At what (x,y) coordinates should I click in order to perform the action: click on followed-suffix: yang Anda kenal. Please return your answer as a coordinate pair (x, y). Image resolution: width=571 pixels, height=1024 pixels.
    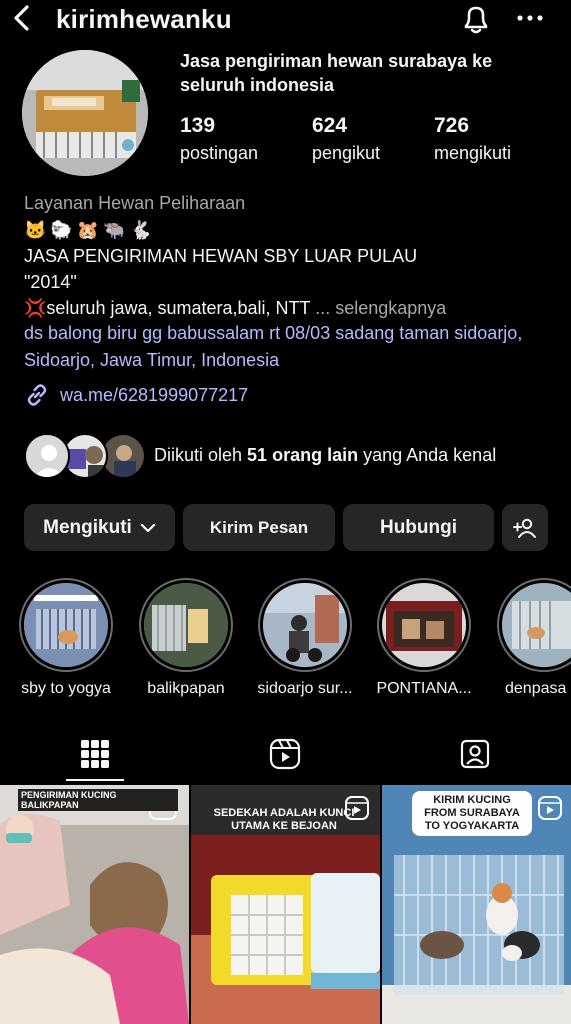
    Looking at the image, I should click on (427, 455).